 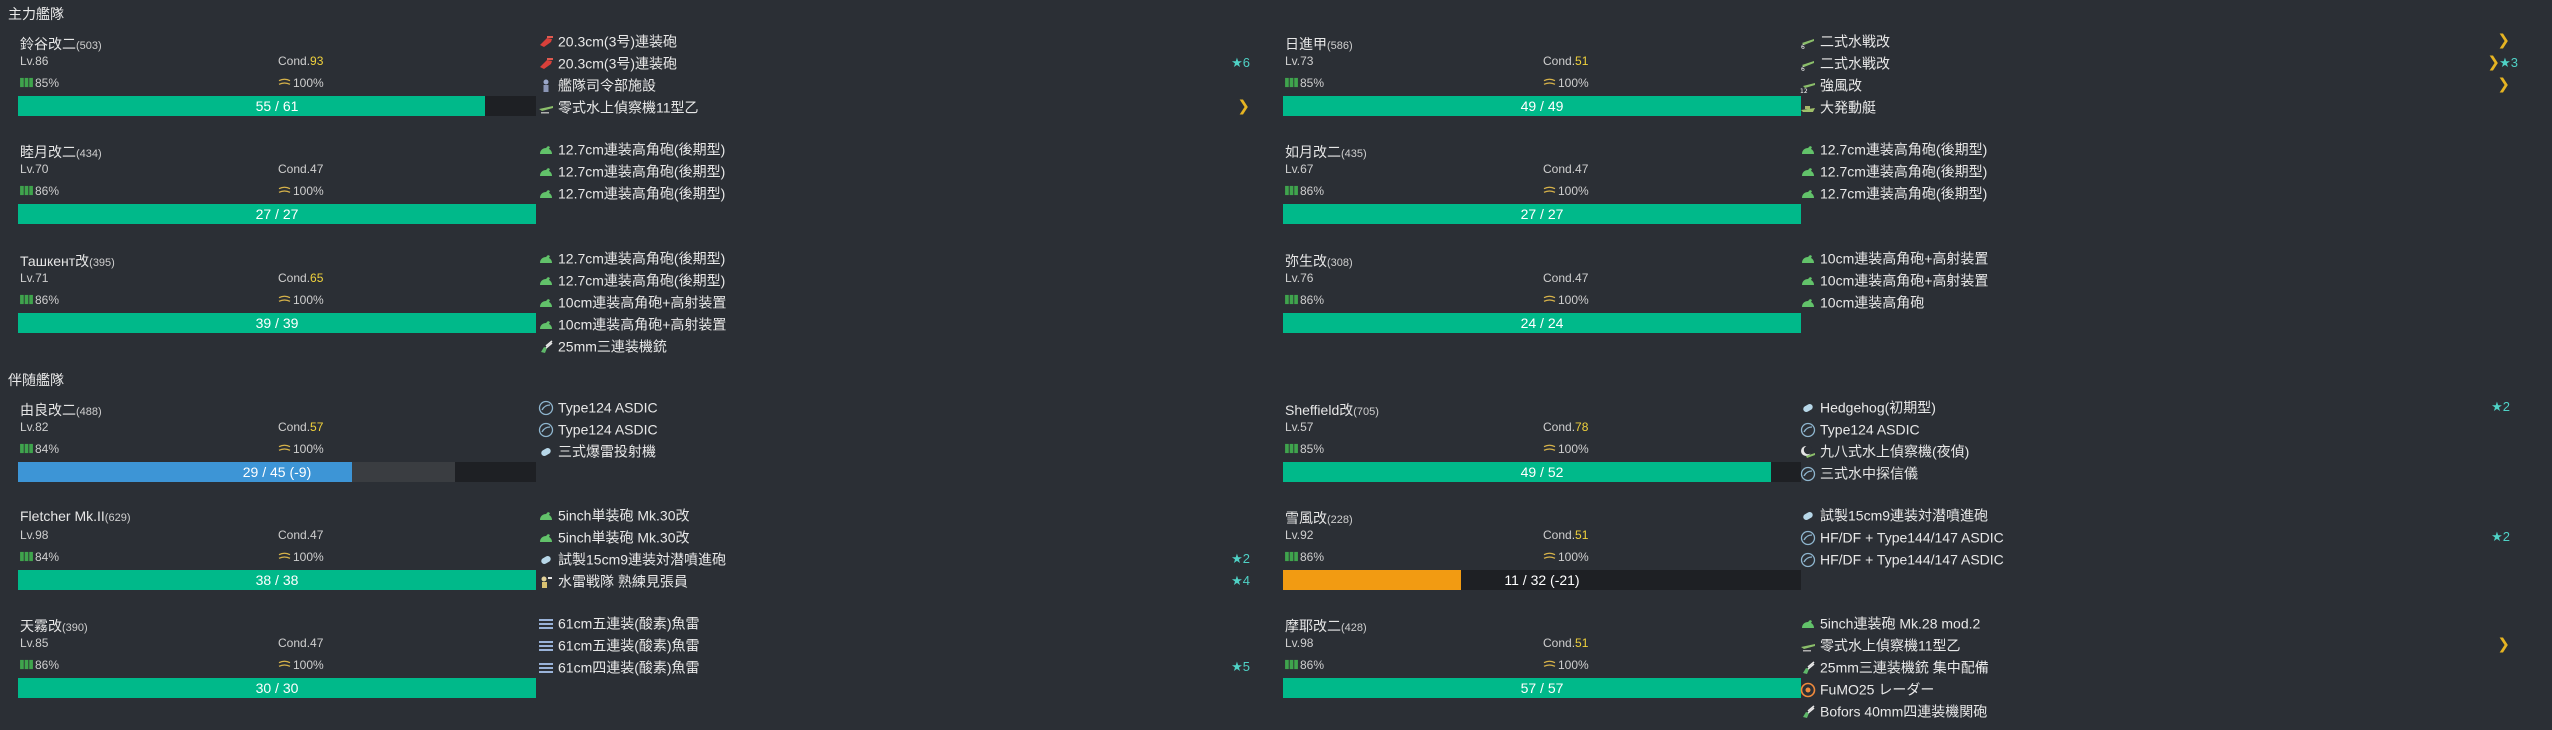 What do you see at coordinates (894, 559) in the screenshot?
I see `equipment-slot: 試製15cm9連装対潜噴進砲 ★2` at bounding box center [894, 559].